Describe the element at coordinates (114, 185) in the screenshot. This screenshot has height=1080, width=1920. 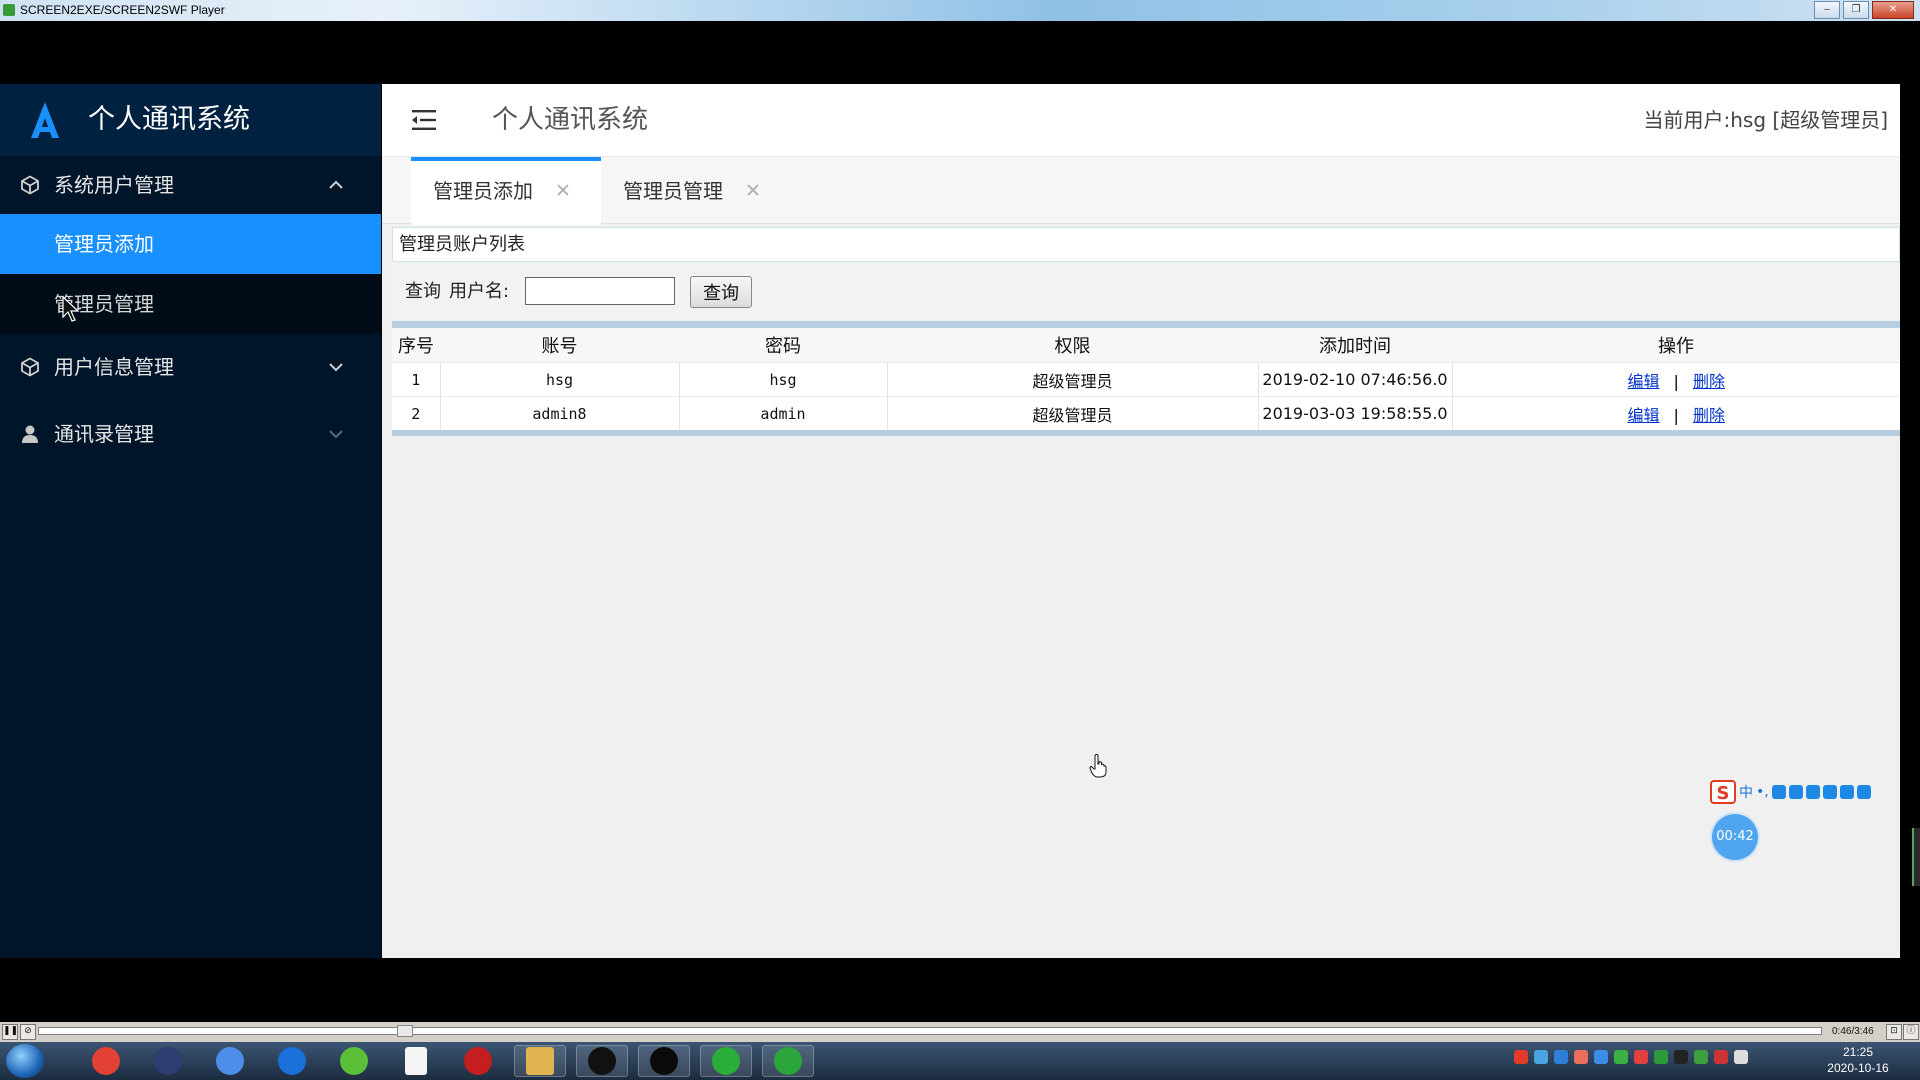
I see `menu-system-users-label: 系统用户管理` at that location.